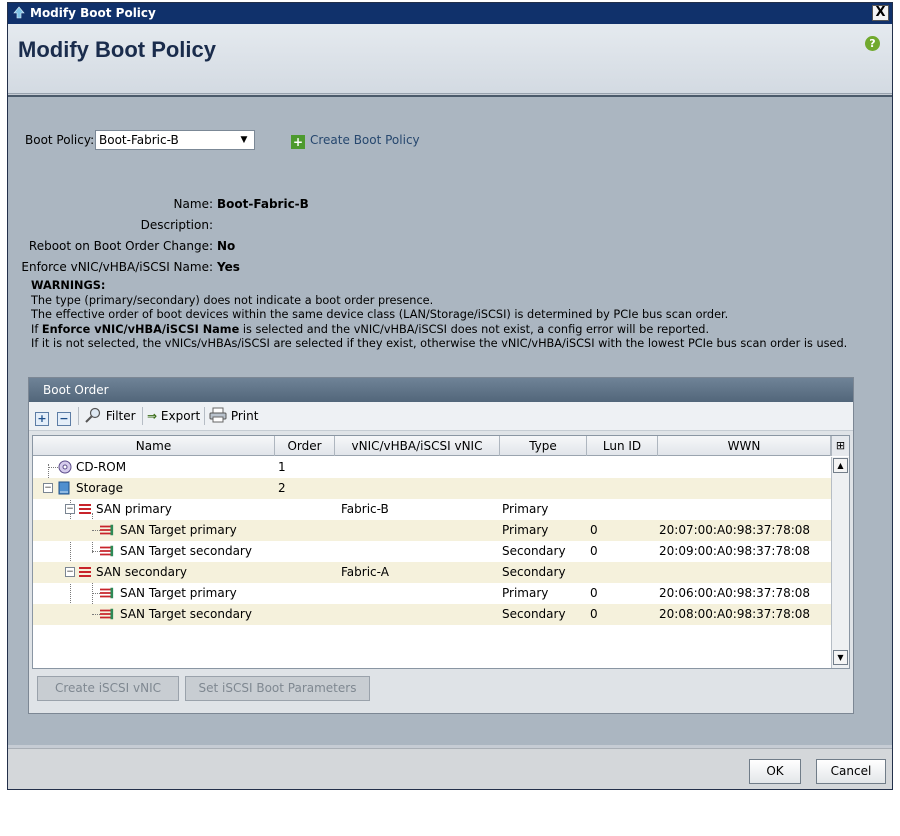 This screenshot has height=836, width=900. Describe the element at coordinates (432, 509) in the screenshot. I see `table-row: − SAN primary Fabric-B Primary` at that location.